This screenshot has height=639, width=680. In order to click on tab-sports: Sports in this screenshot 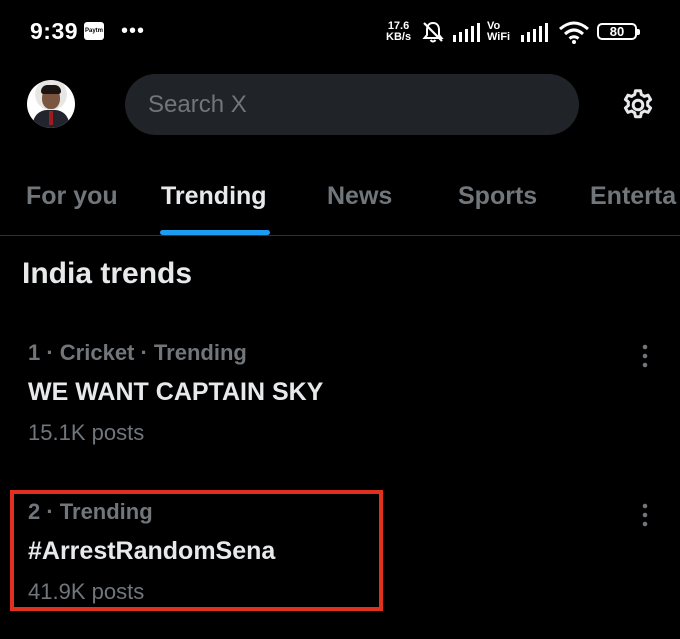, I will do `click(497, 196)`.